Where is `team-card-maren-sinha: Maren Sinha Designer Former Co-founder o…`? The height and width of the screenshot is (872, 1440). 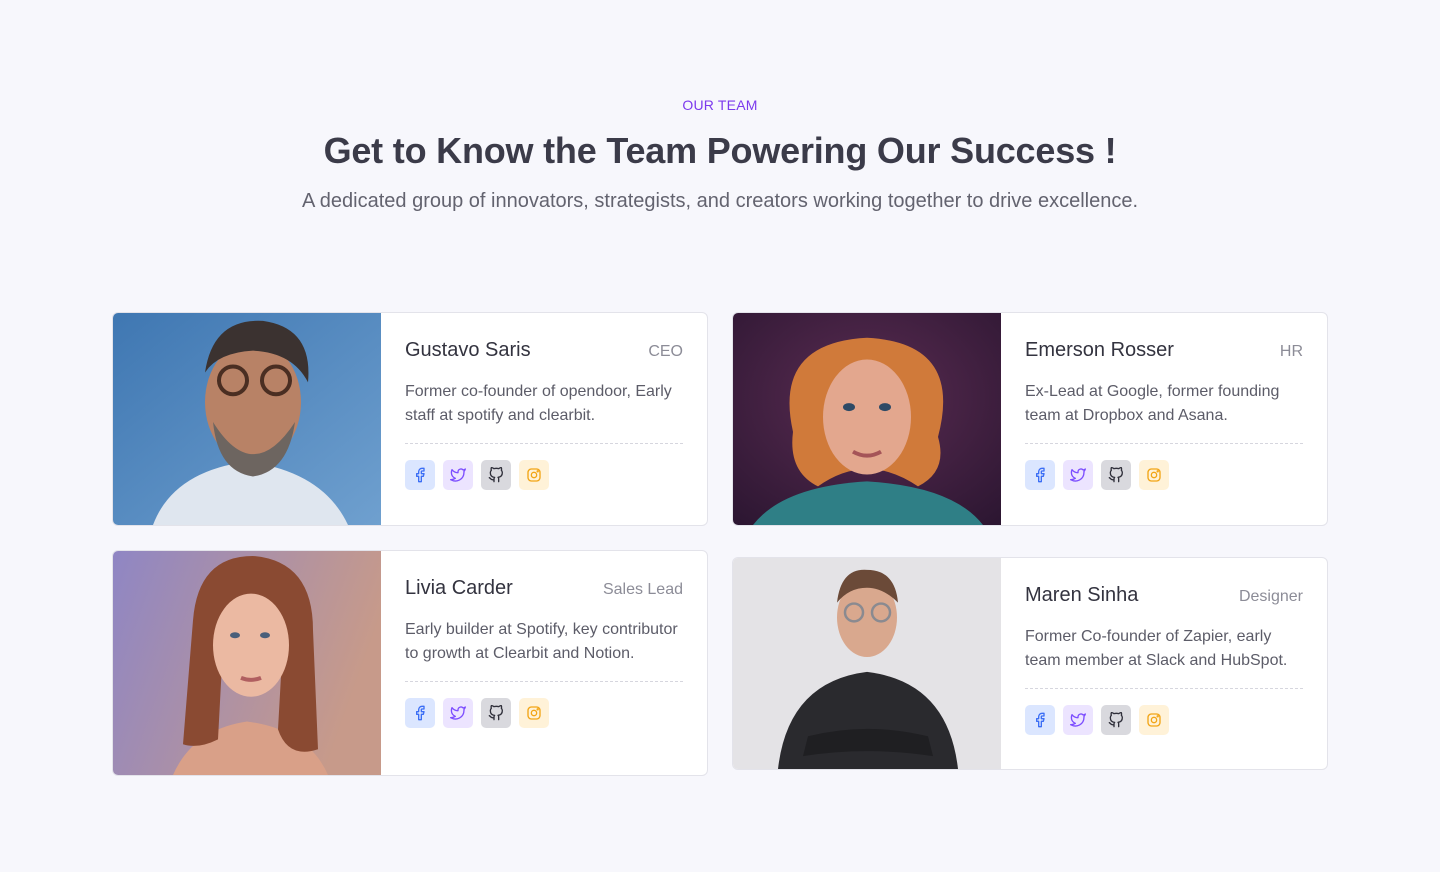
team-card-maren-sinha: Maren Sinha Designer Former Co-founder o… is located at coordinates (1030, 663).